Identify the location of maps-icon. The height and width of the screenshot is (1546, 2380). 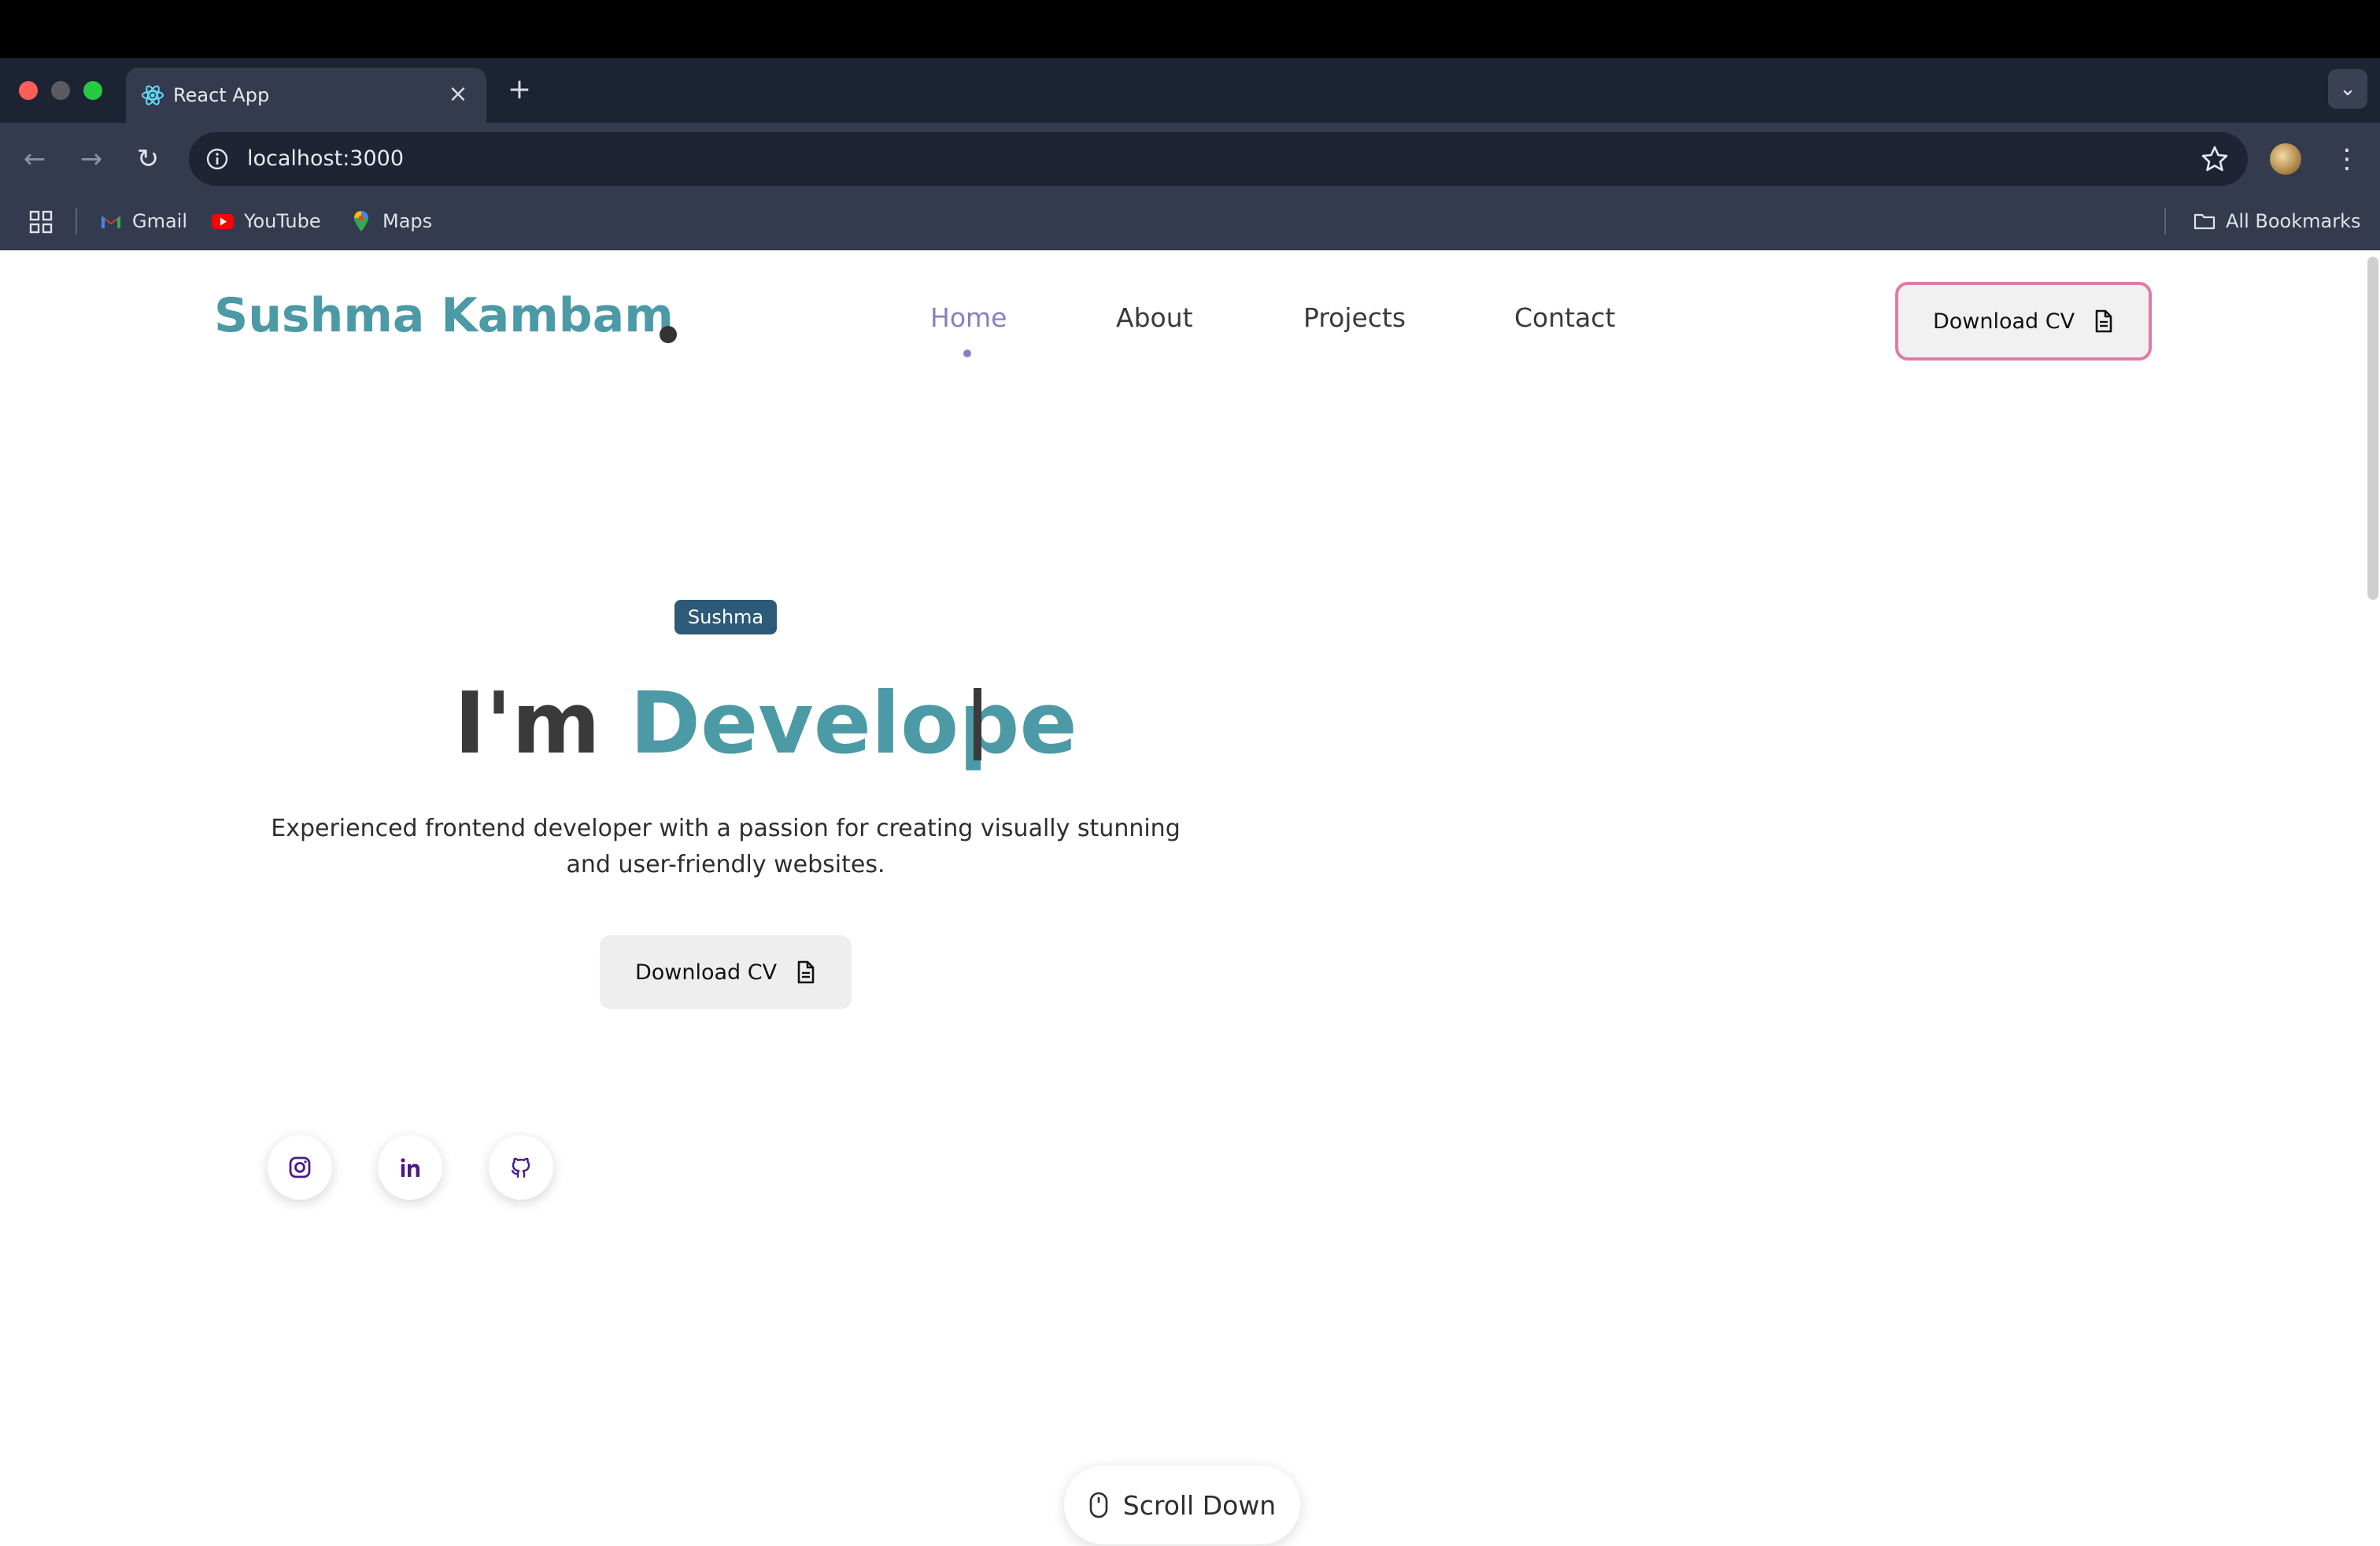
(361, 221).